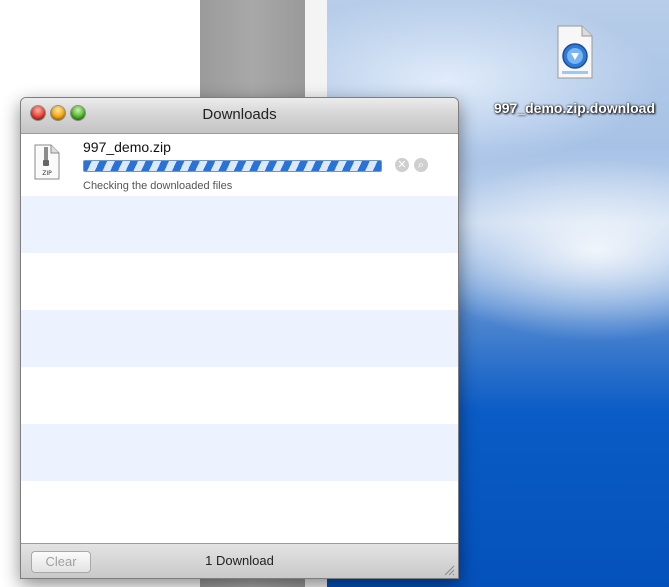  I want to click on resize-grip-icon, so click(449, 569).